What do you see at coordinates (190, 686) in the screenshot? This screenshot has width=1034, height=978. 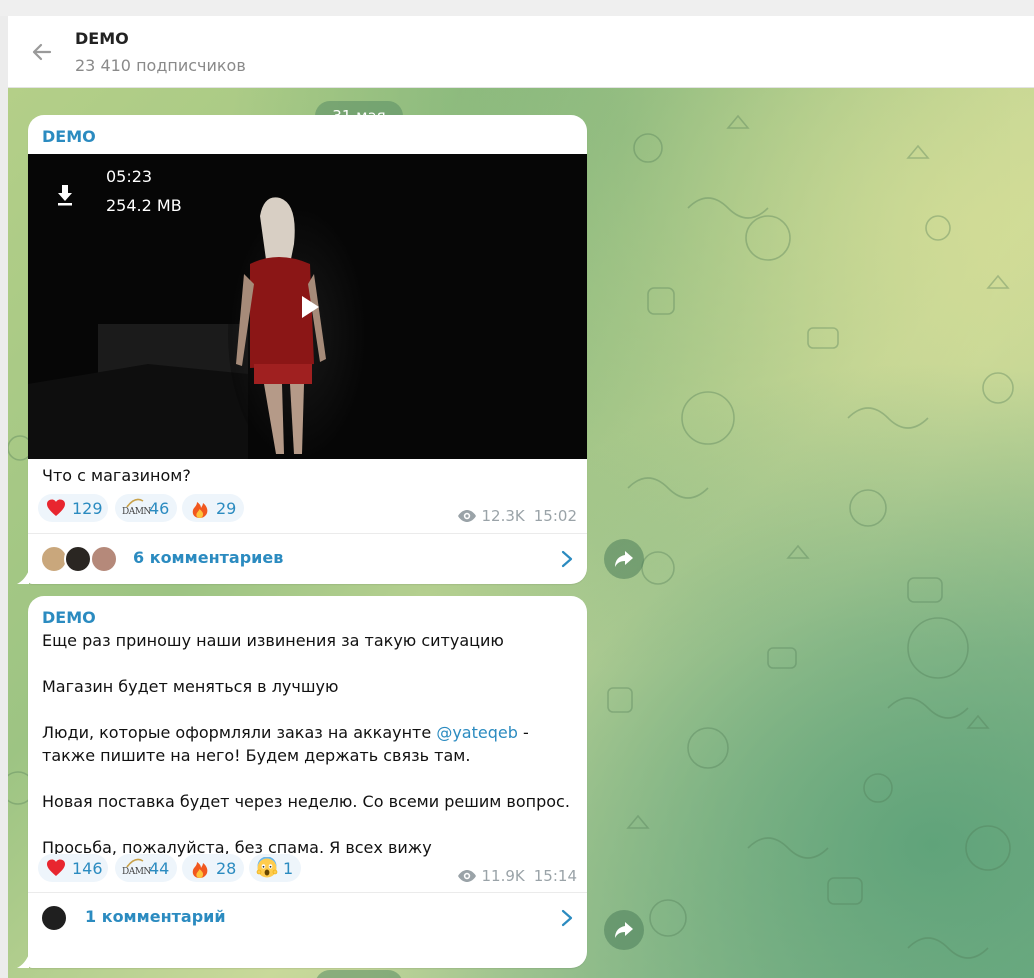 I see `post-paragraph: Магазин будет меняться в лучшую` at bounding box center [190, 686].